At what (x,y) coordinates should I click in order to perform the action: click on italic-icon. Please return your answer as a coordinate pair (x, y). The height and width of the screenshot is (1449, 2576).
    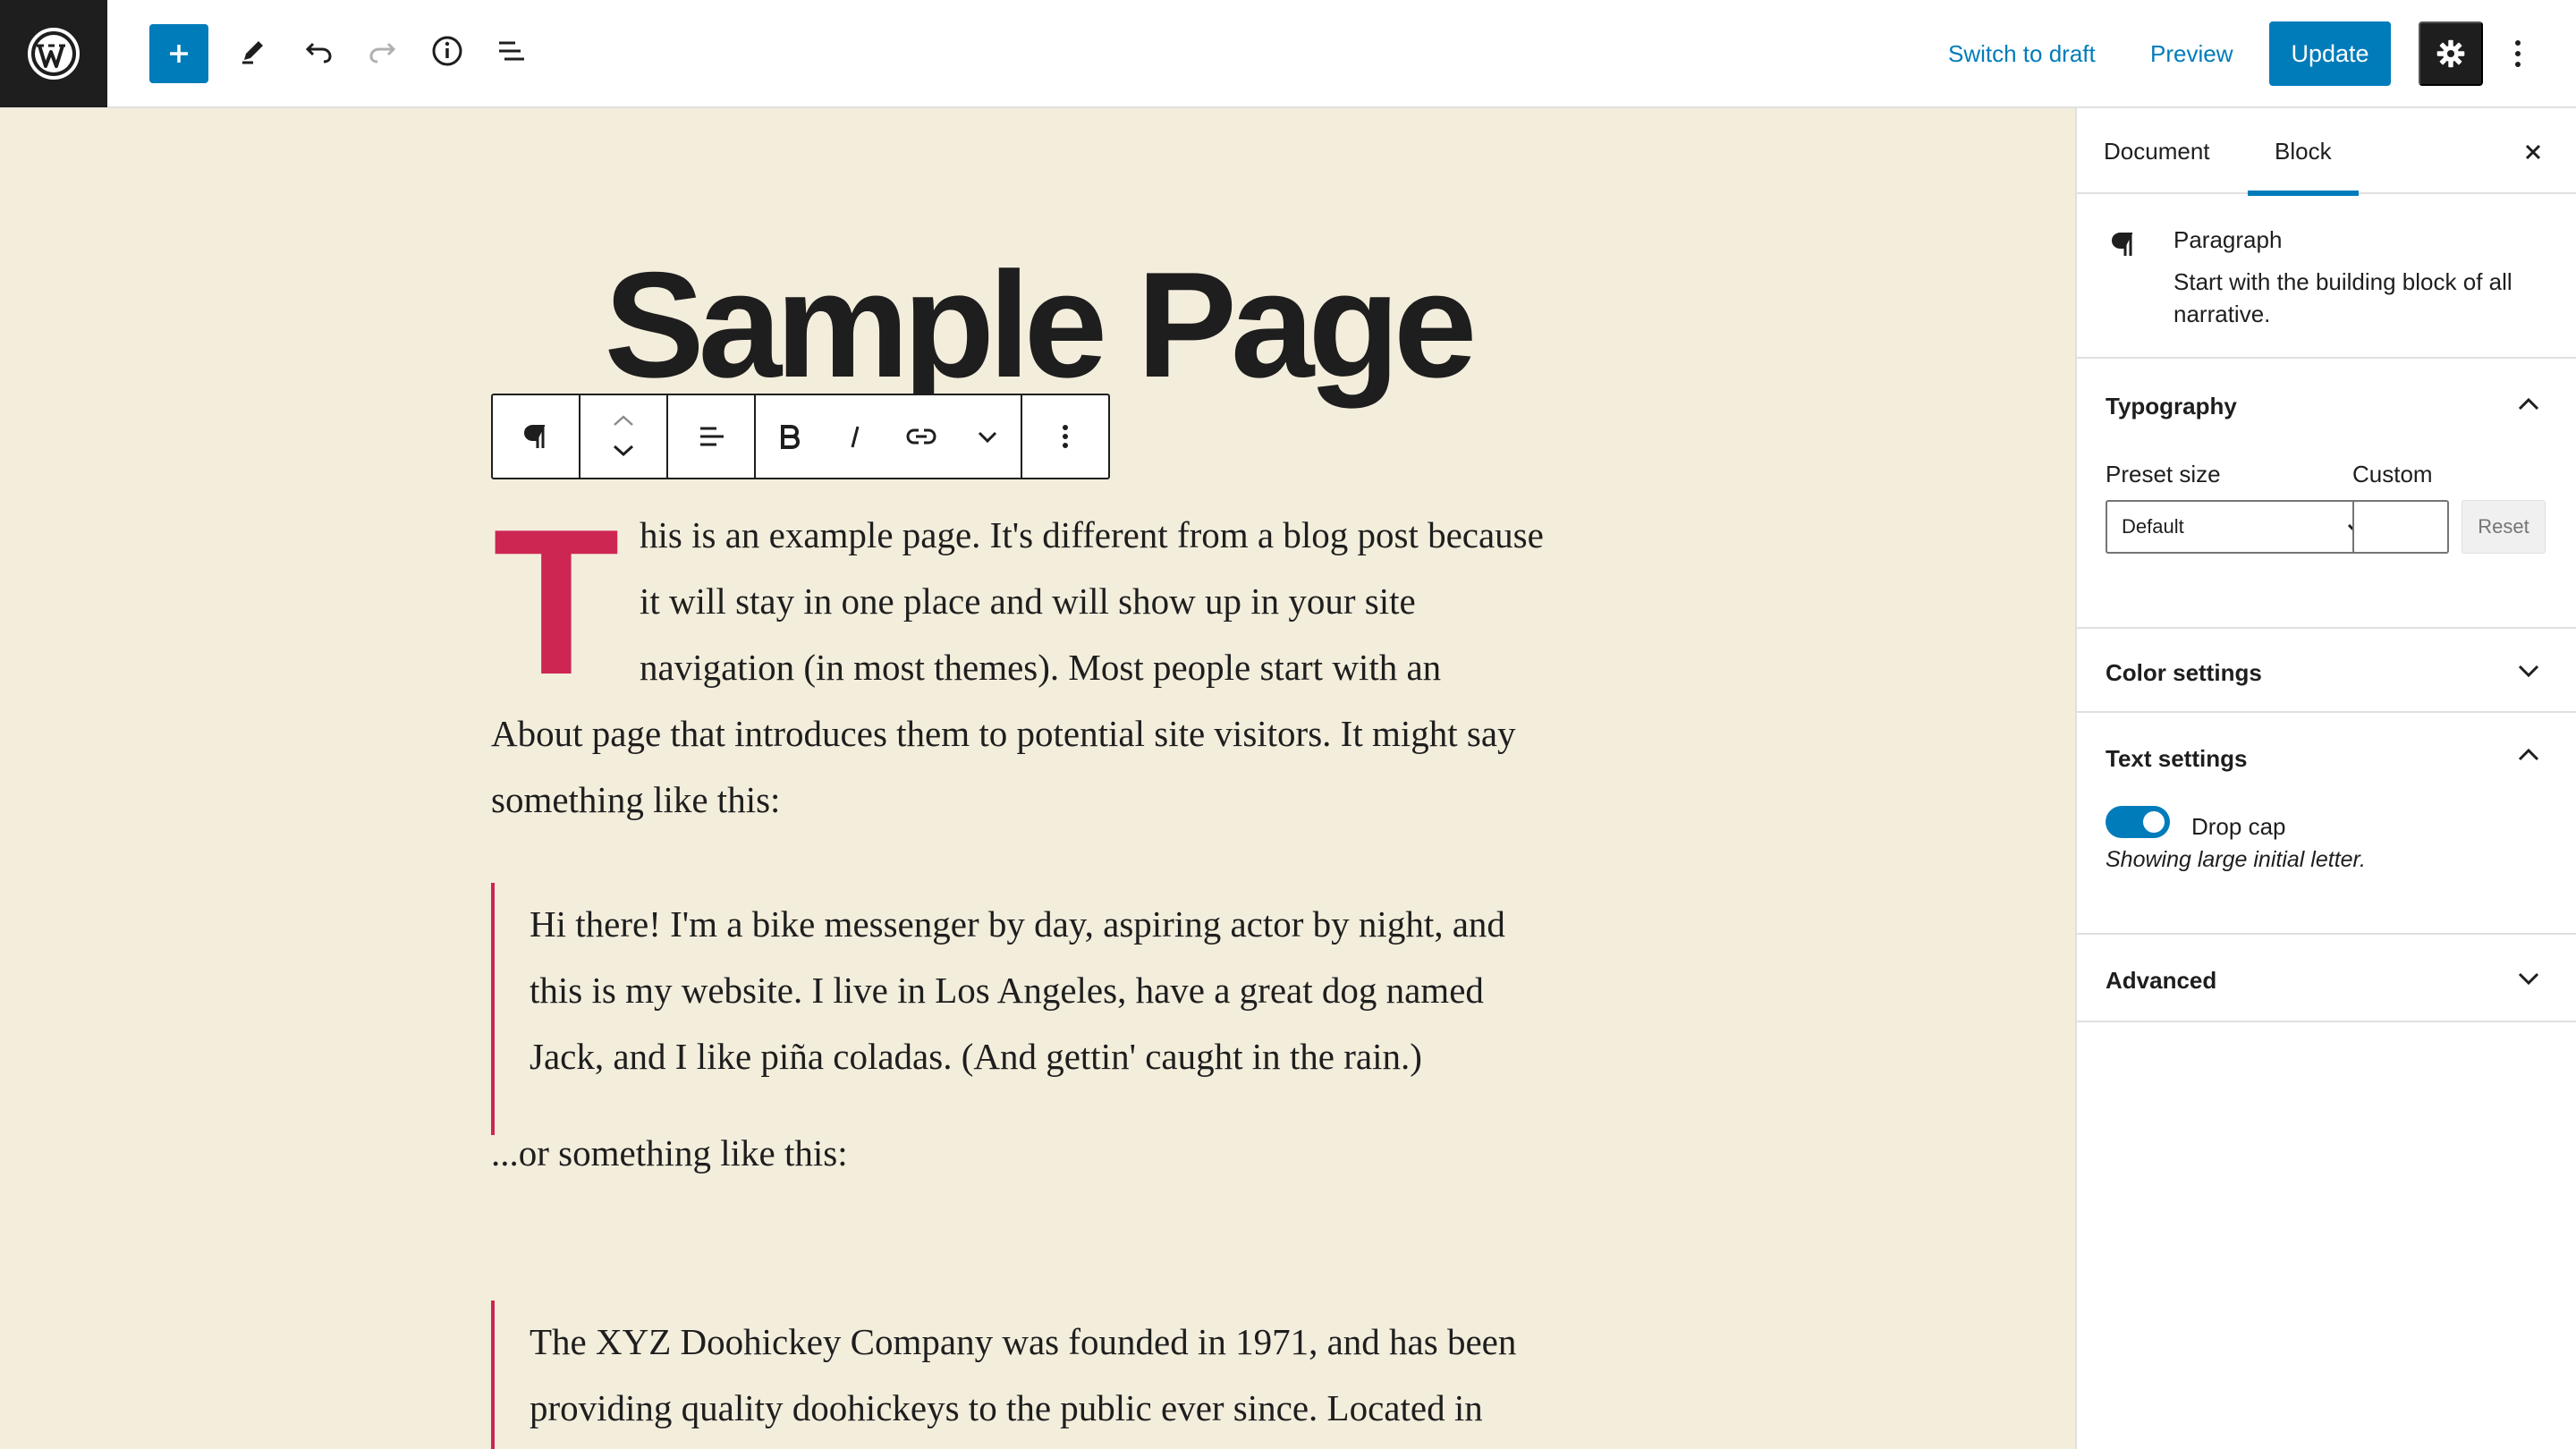
    Looking at the image, I should click on (855, 437).